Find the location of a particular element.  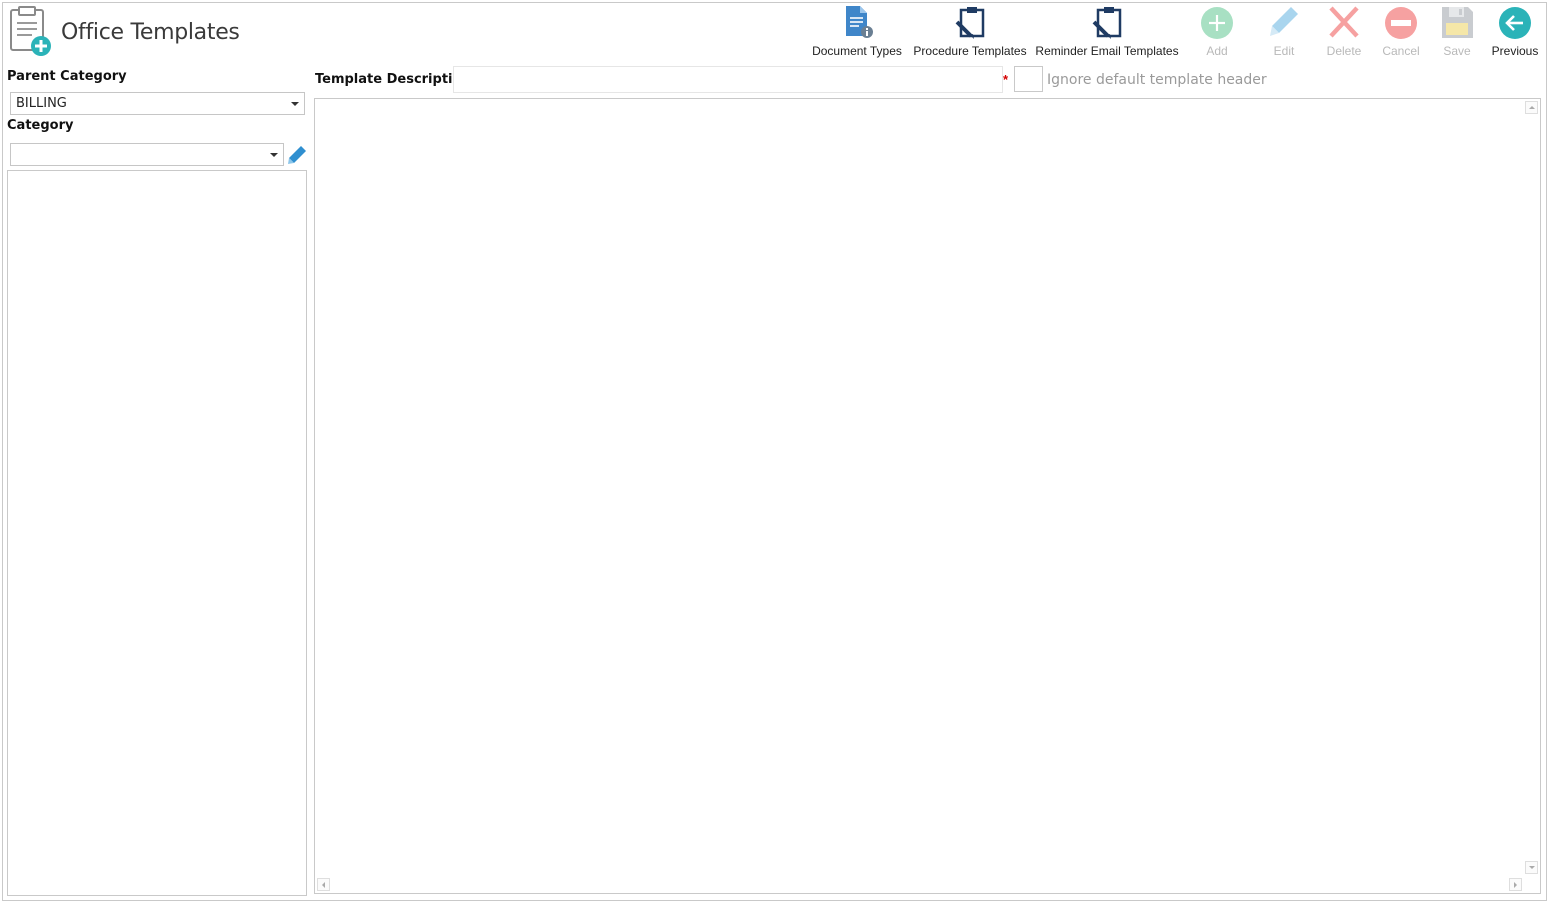

arrow-right-icon is located at coordinates (1515, 885).